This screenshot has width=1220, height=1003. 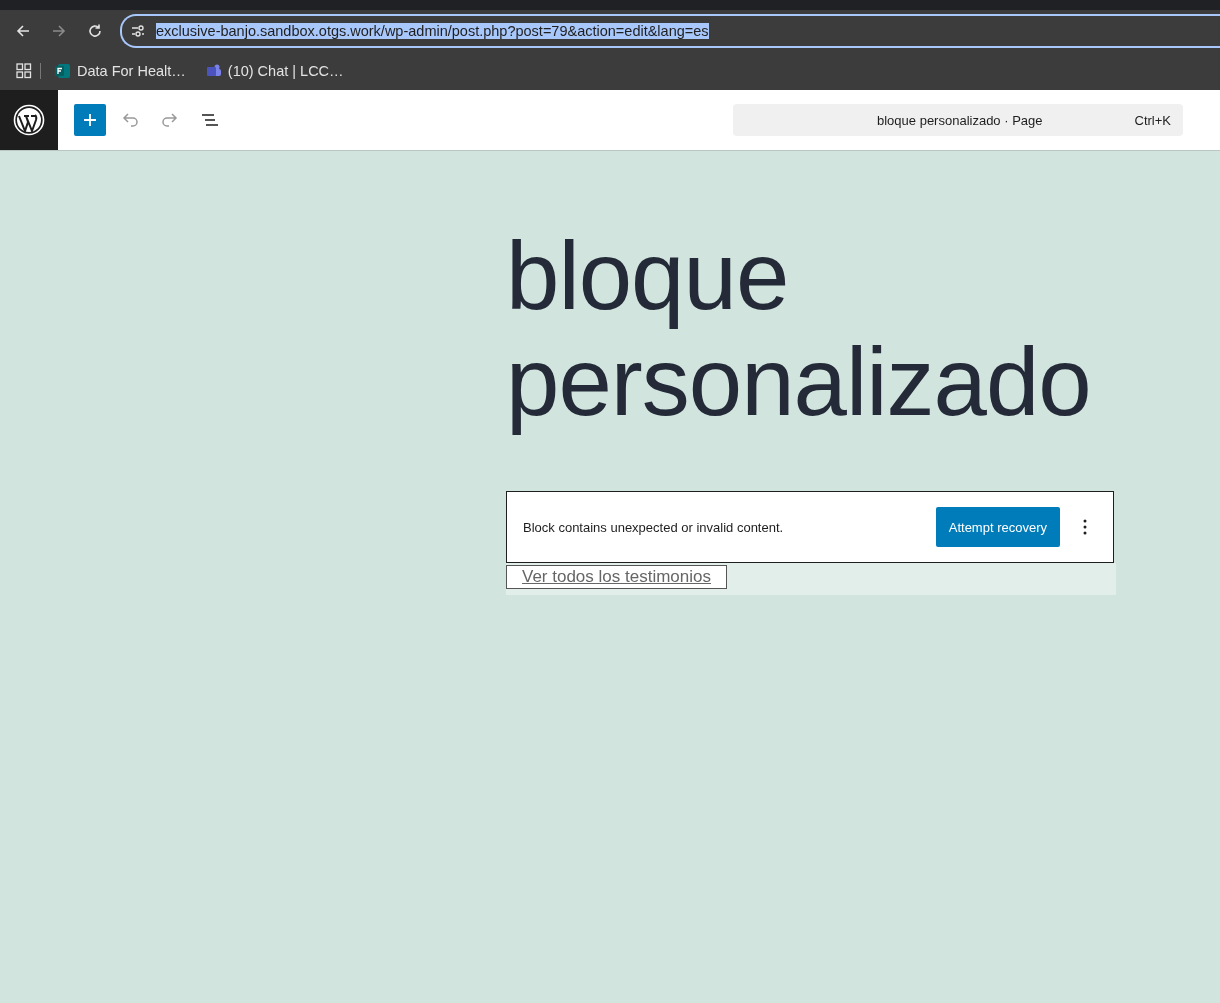 What do you see at coordinates (138, 31) in the screenshot?
I see `site-settings-icon` at bounding box center [138, 31].